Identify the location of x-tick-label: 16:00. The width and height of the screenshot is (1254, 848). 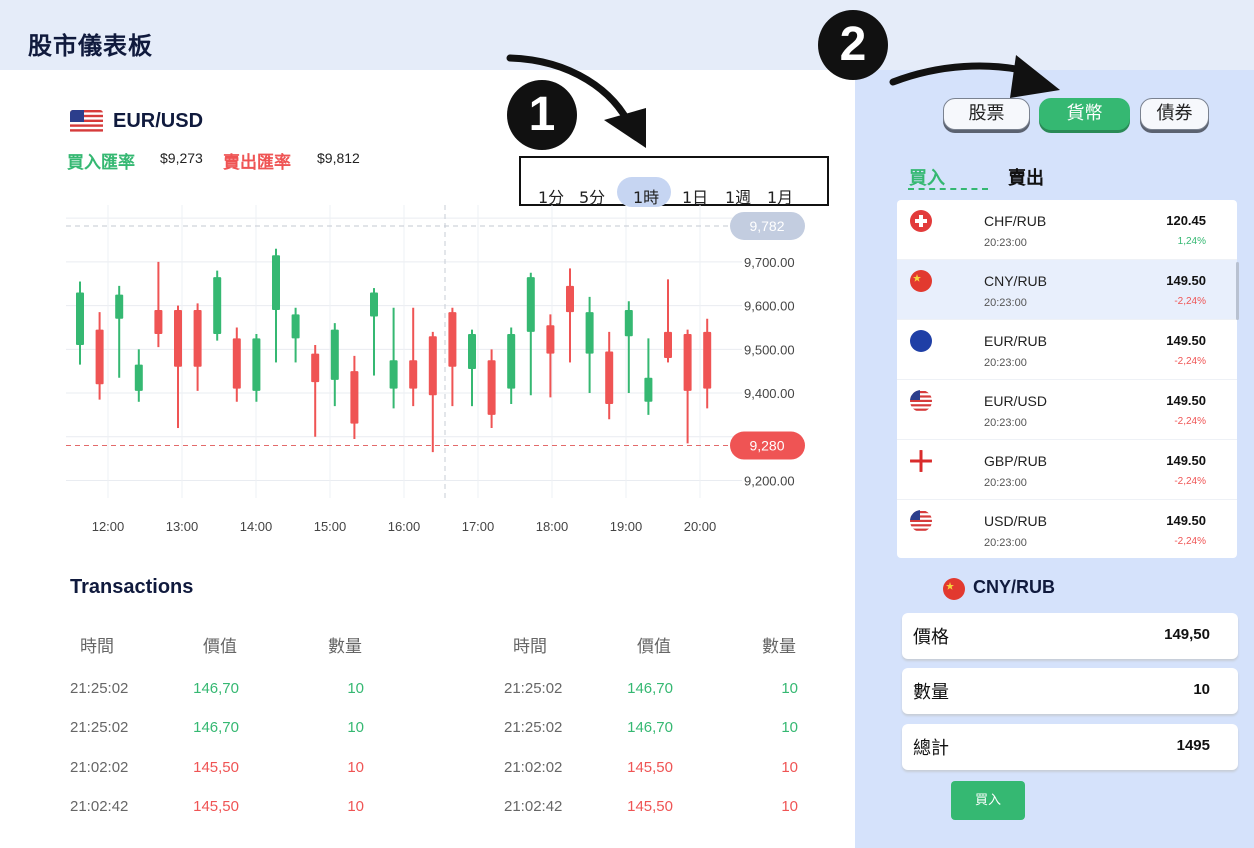
(404, 526).